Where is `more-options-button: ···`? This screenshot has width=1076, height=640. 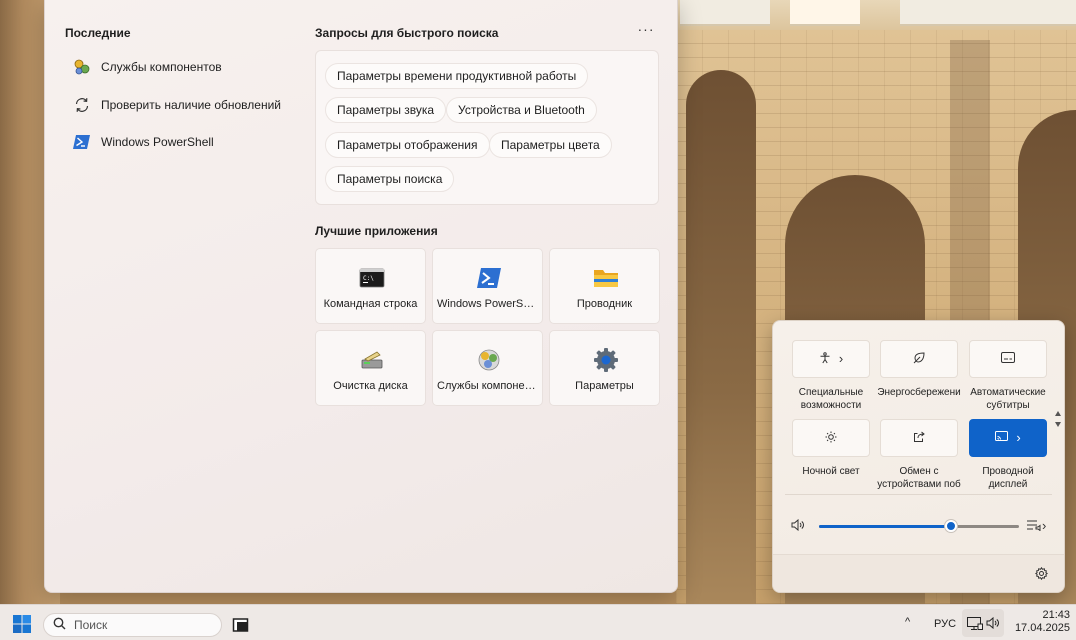 more-options-button: ··· is located at coordinates (646, 31).